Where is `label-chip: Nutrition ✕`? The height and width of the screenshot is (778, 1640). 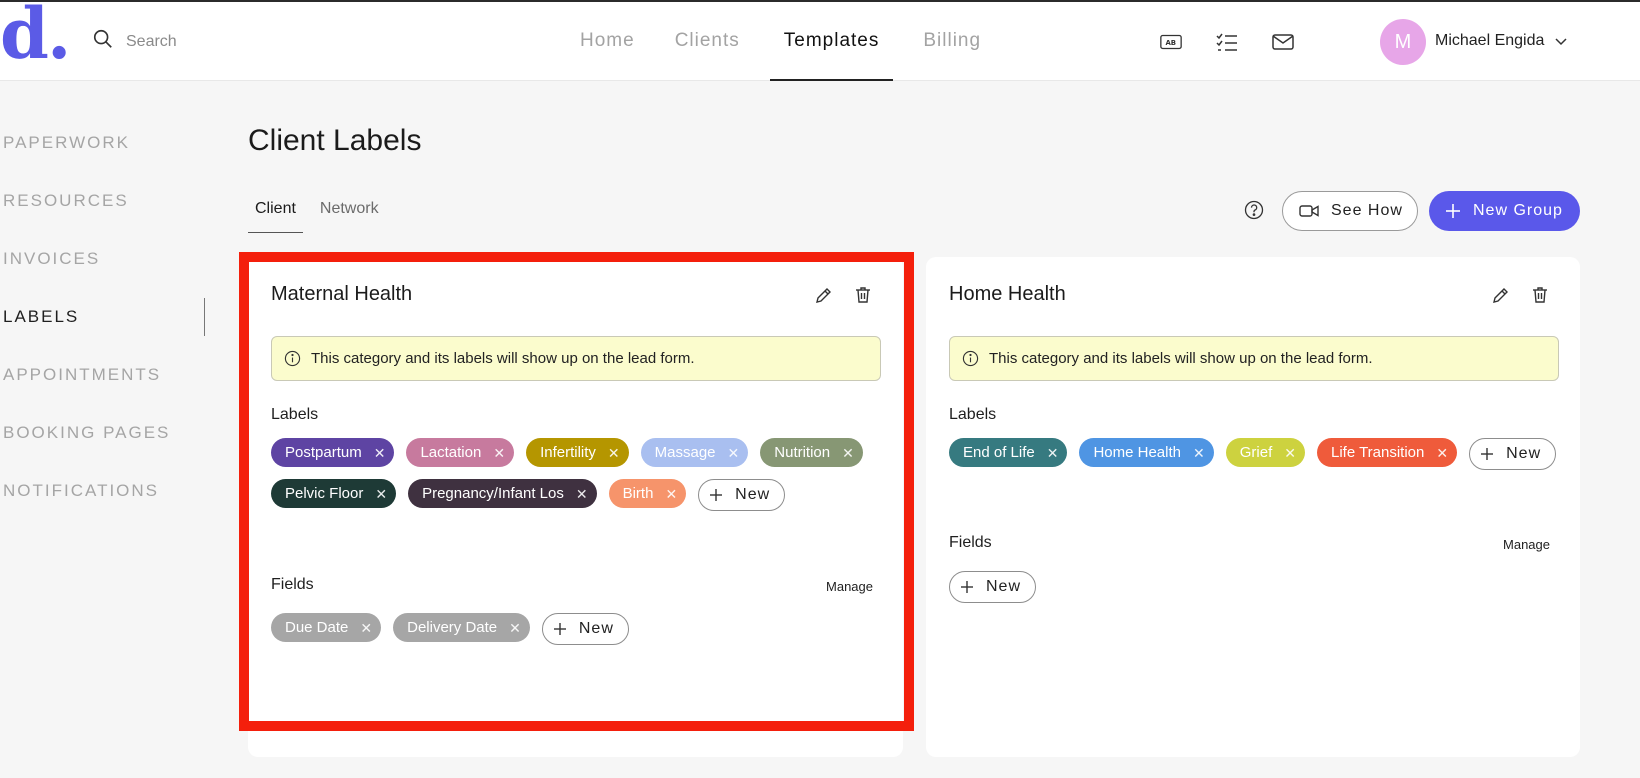 label-chip: Nutrition ✕ is located at coordinates (811, 452).